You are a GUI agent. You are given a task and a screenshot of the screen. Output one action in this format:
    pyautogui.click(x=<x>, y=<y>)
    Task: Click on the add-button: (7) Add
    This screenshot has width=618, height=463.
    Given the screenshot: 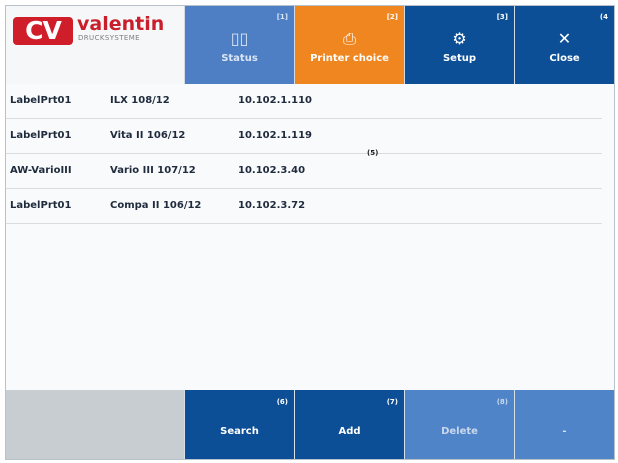 What is the action you would take?
    pyautogui.click(x=349, y=424)
    